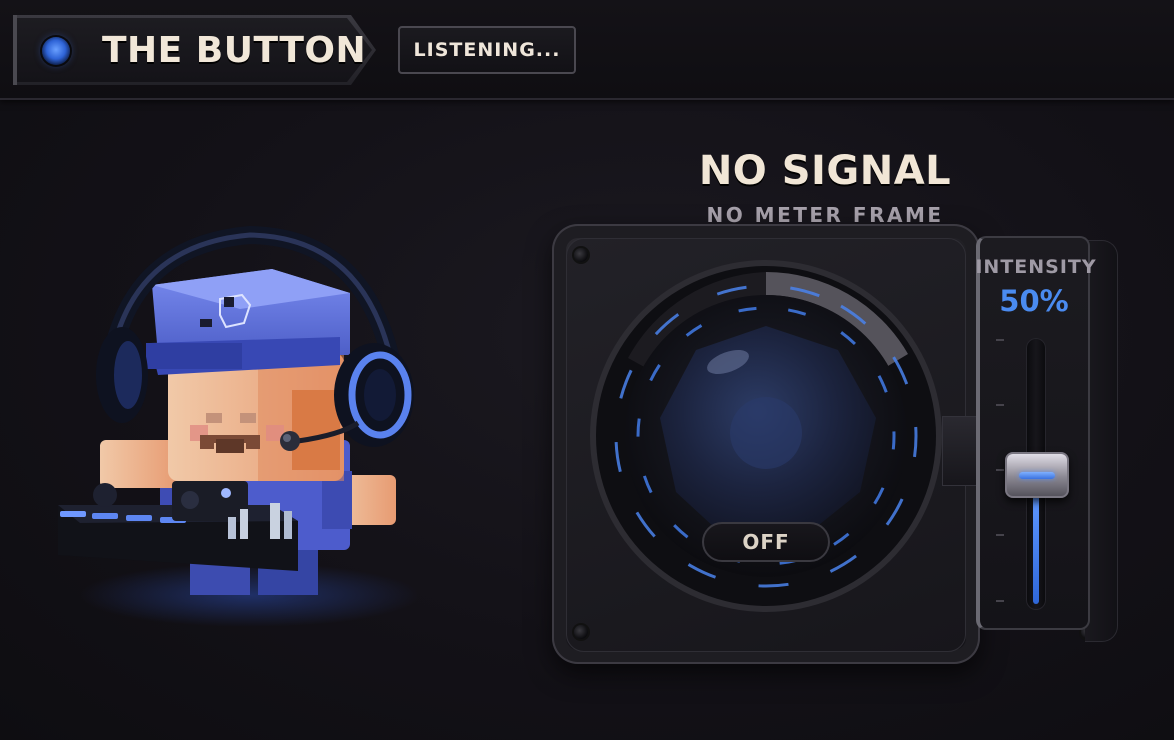 This screenshot has height=740, width=1174. I want to click on status-led-icon, so click(56, 51).